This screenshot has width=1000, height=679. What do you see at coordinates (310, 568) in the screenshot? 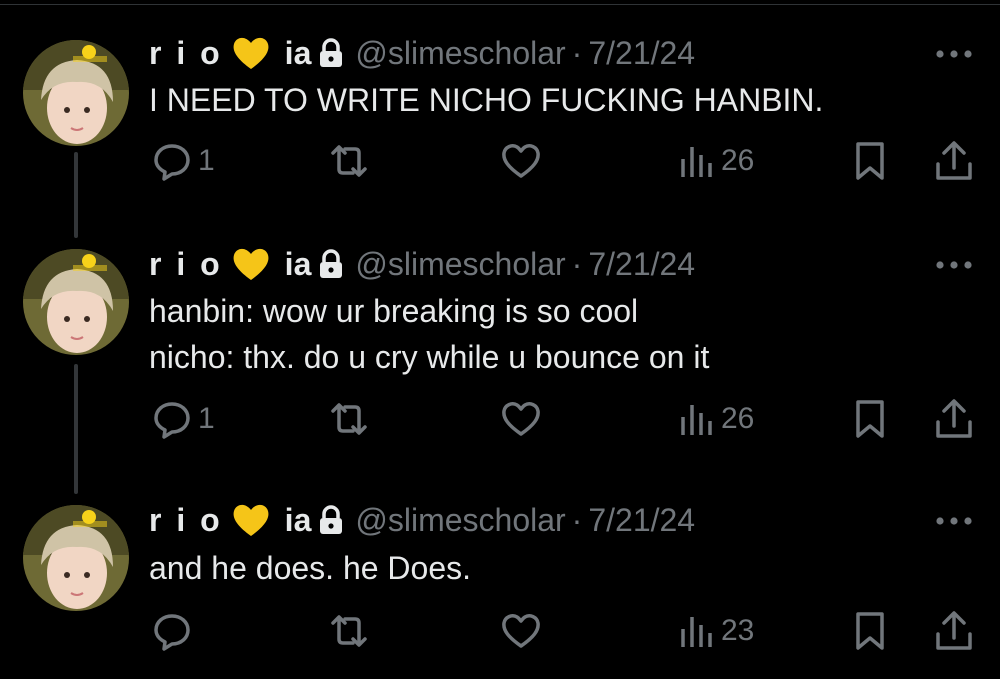
I see `tweet-text-line: and he does. he Does.` at bounding box center [310, 568].